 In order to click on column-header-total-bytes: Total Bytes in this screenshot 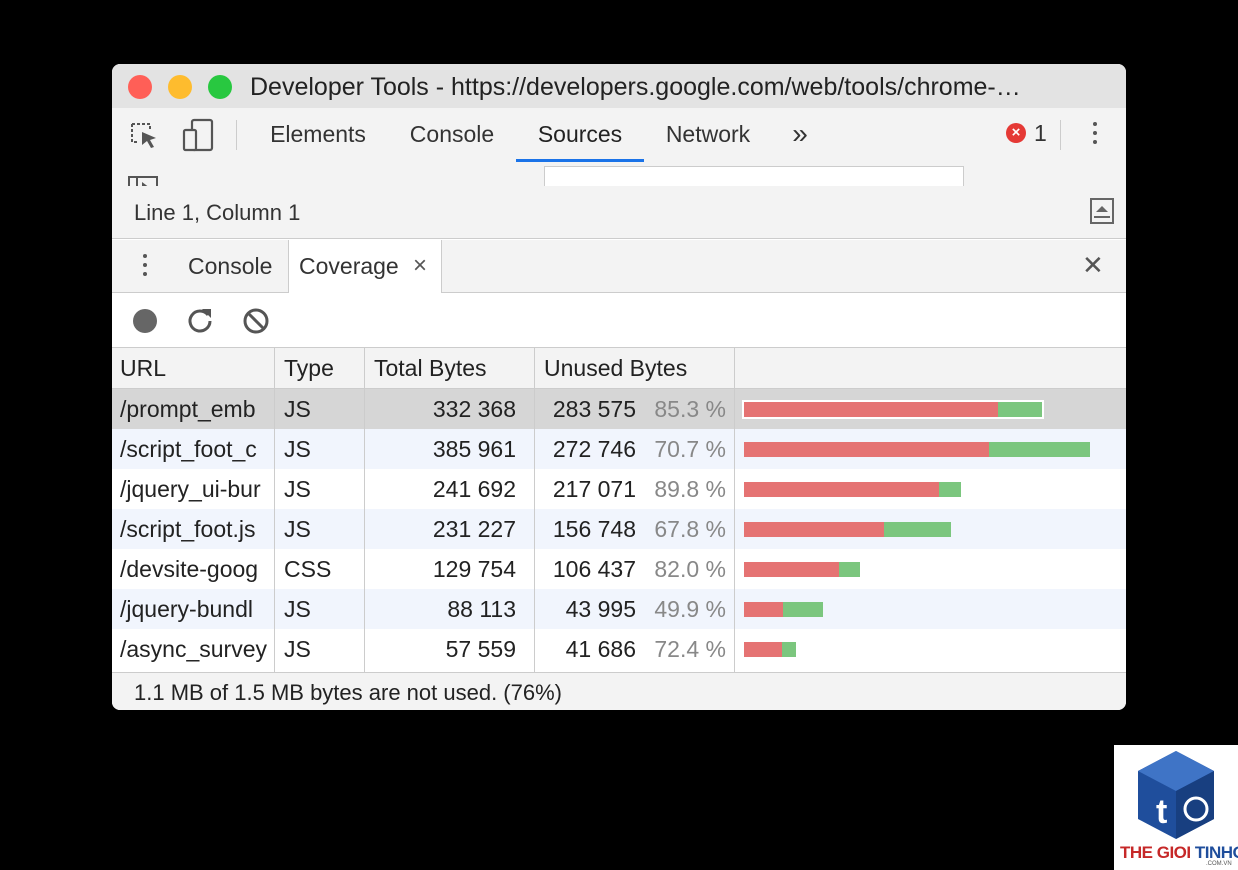, I will do `click(450, 368)`.